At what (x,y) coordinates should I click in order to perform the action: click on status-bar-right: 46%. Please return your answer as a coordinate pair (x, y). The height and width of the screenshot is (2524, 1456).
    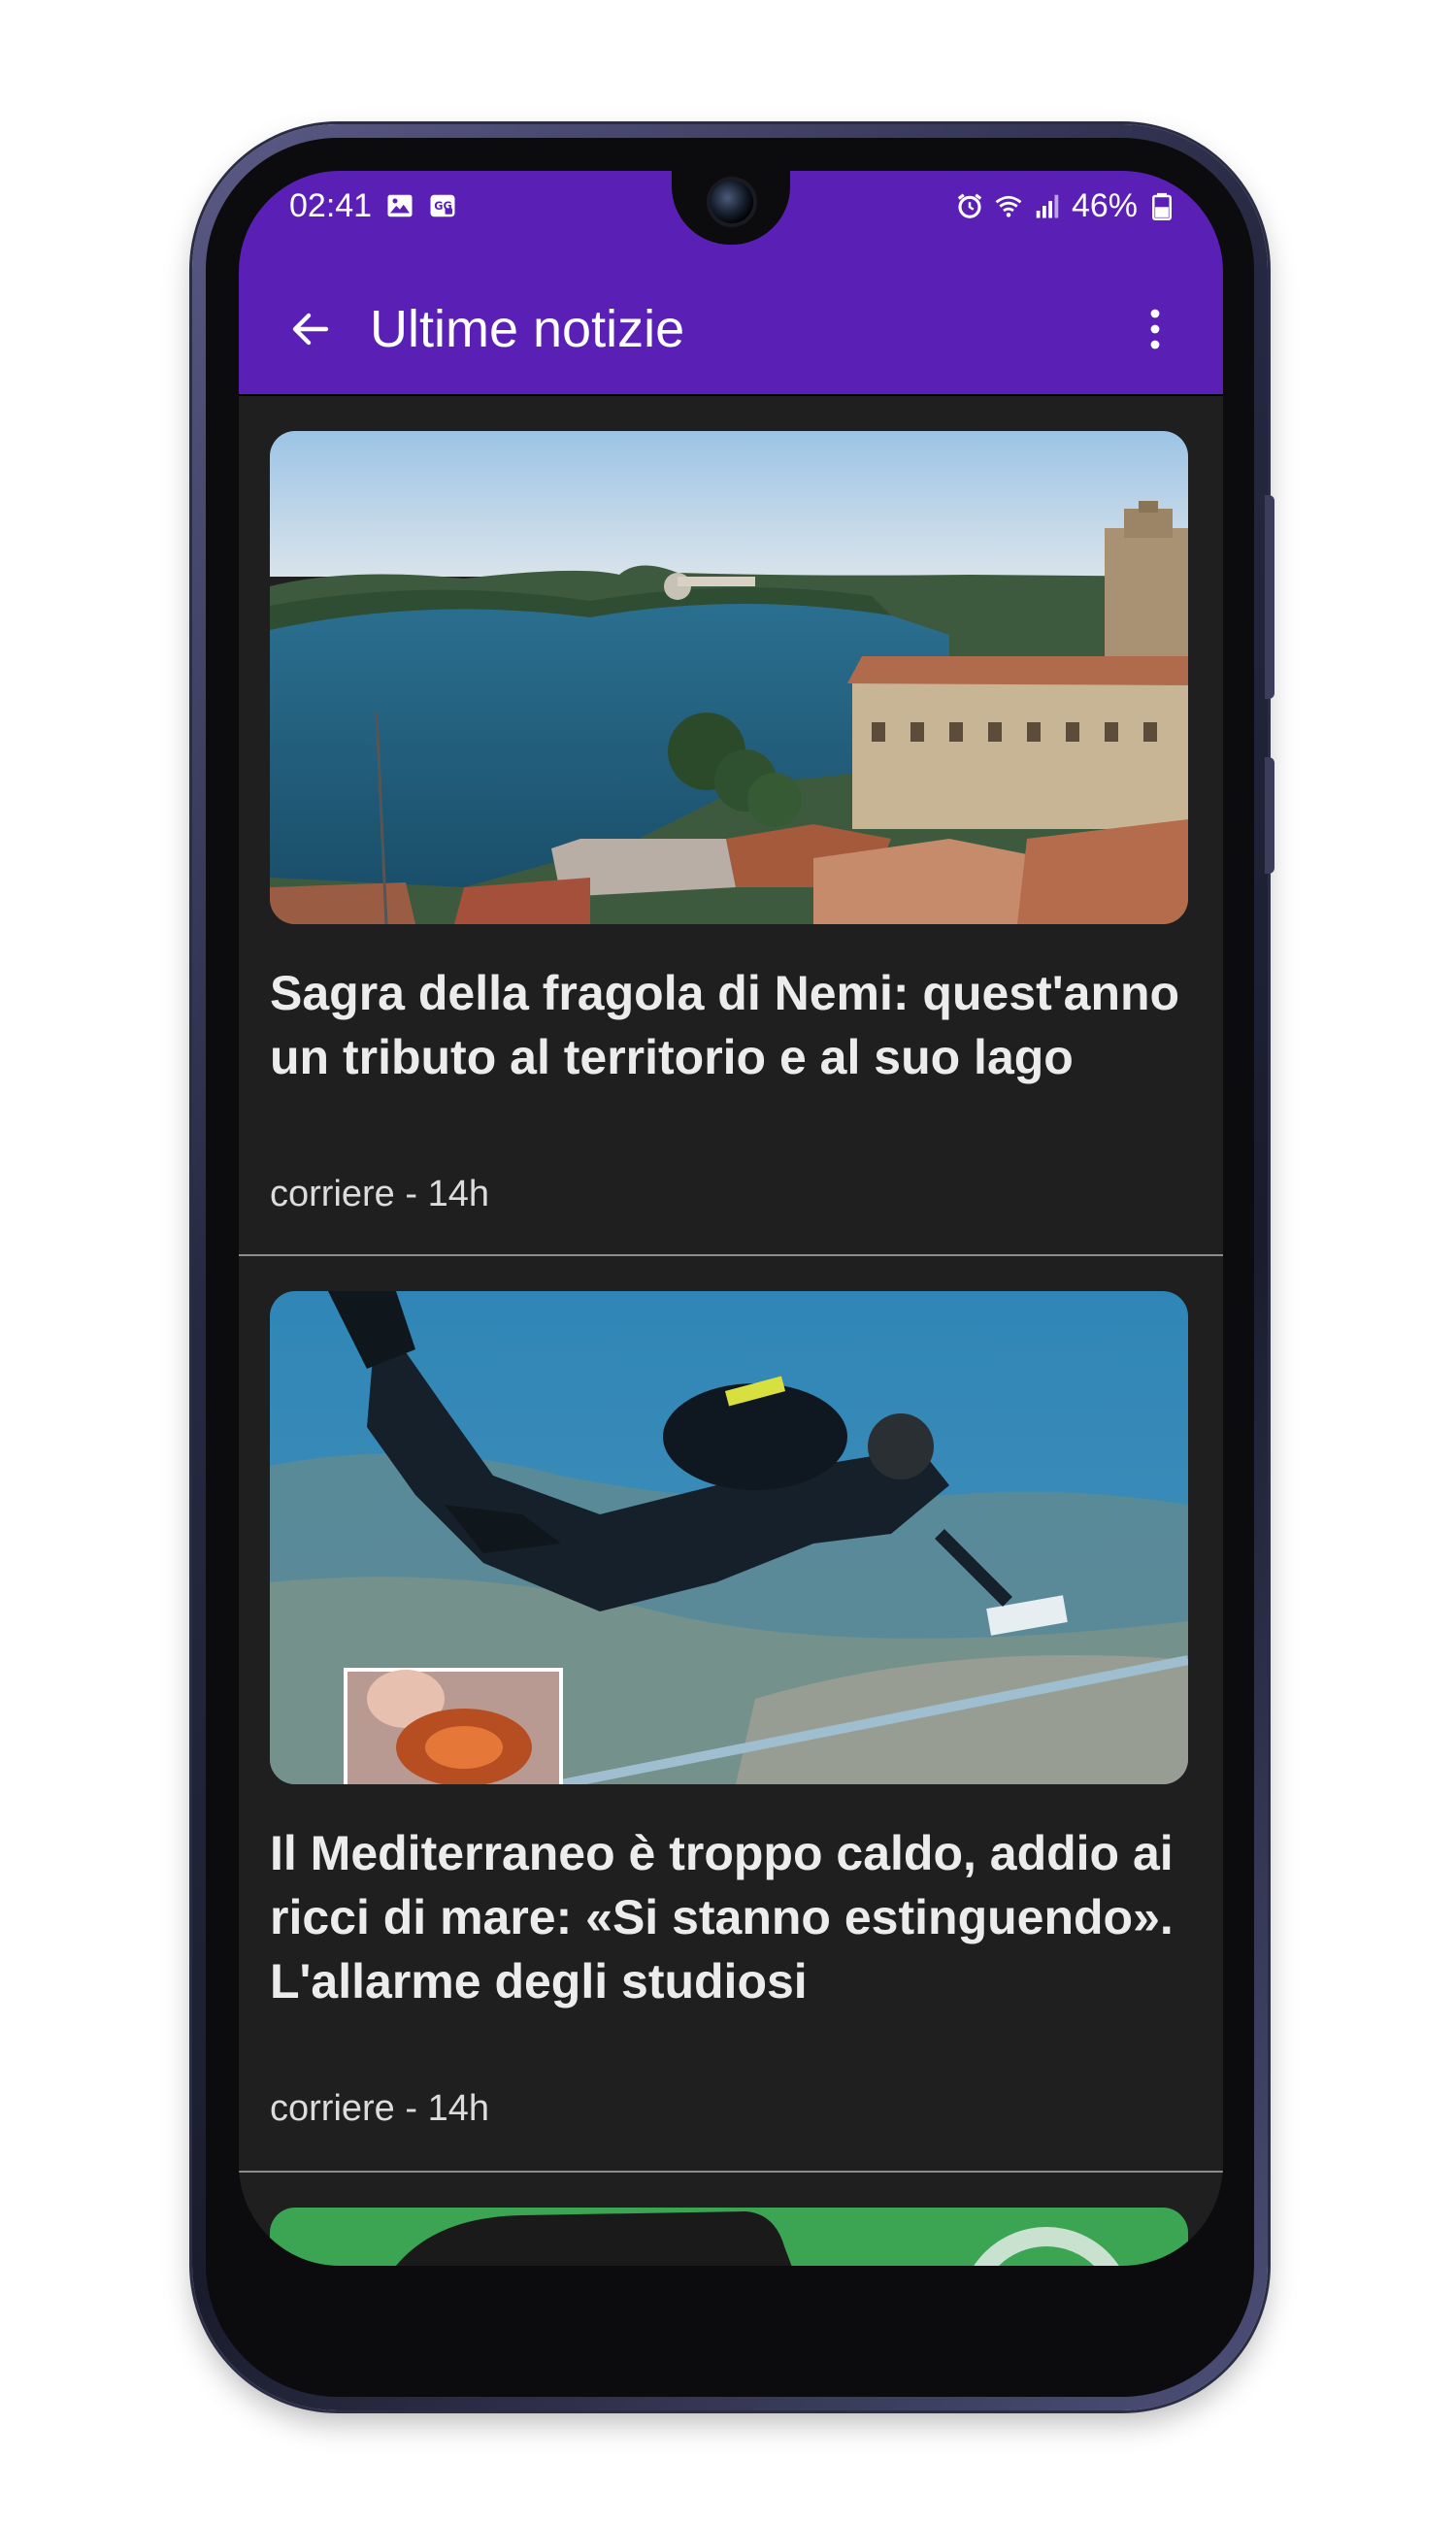
    Looking at the image, I should click on (1065, 205).